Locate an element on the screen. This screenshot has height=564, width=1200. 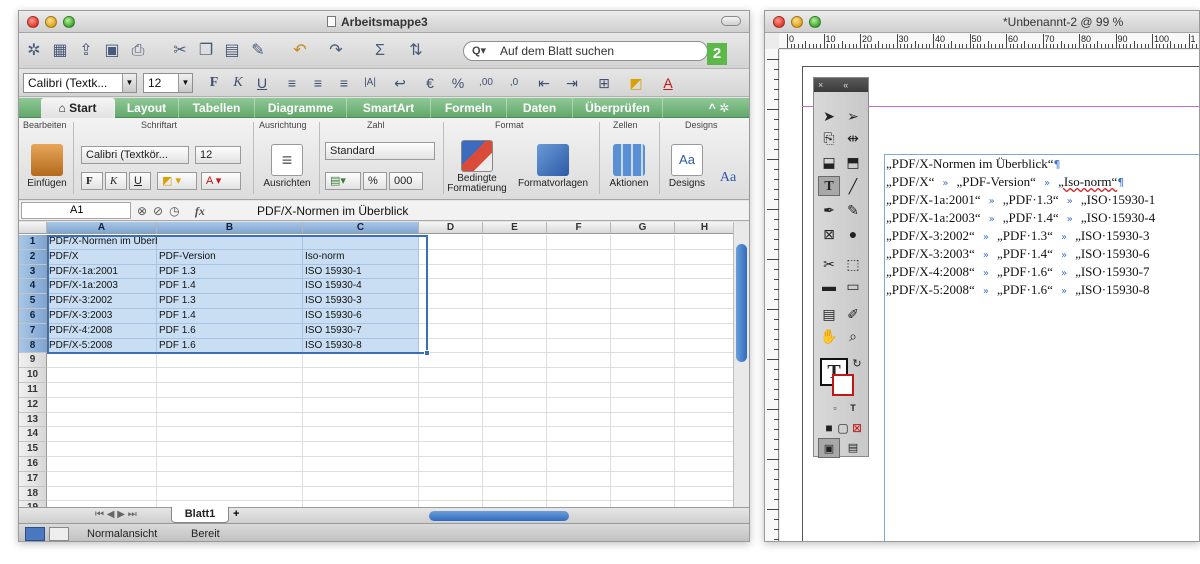
cell-f2 is located at coordinates (579, 257).